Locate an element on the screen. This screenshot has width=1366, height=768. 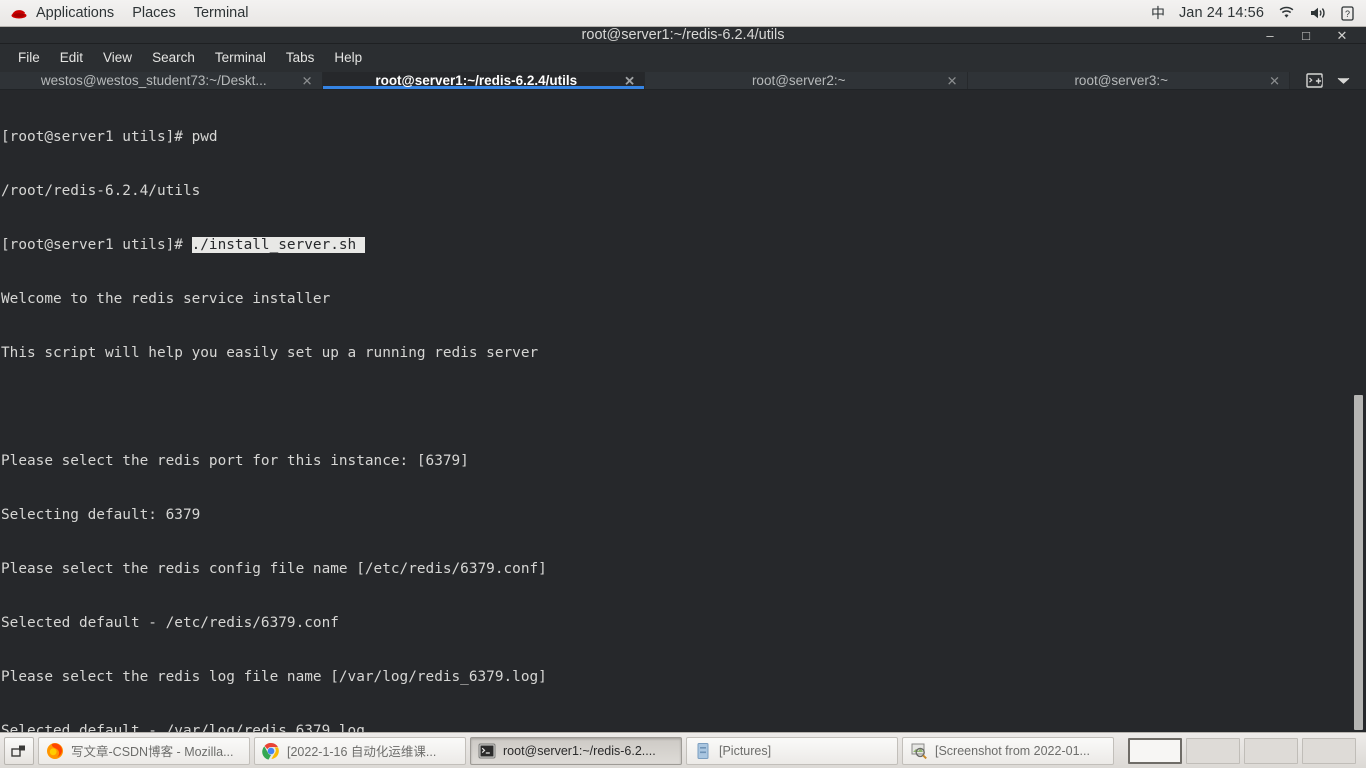
tab-label: root@server3:~ is located at coordinates (1121, 80).